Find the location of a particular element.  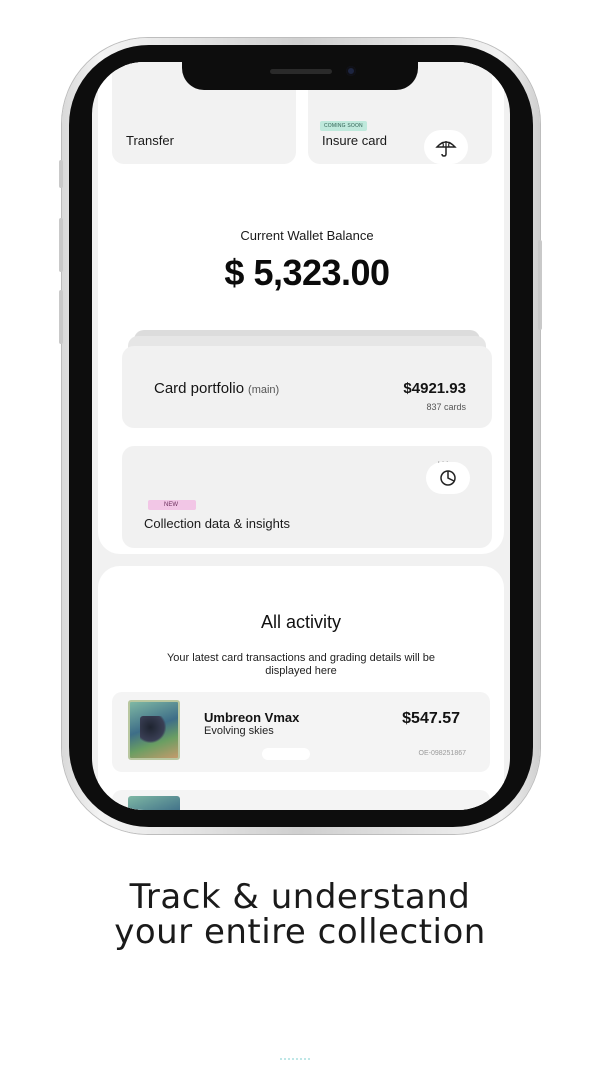

transfer-label: Transfer is located at coordinates (150, 140).